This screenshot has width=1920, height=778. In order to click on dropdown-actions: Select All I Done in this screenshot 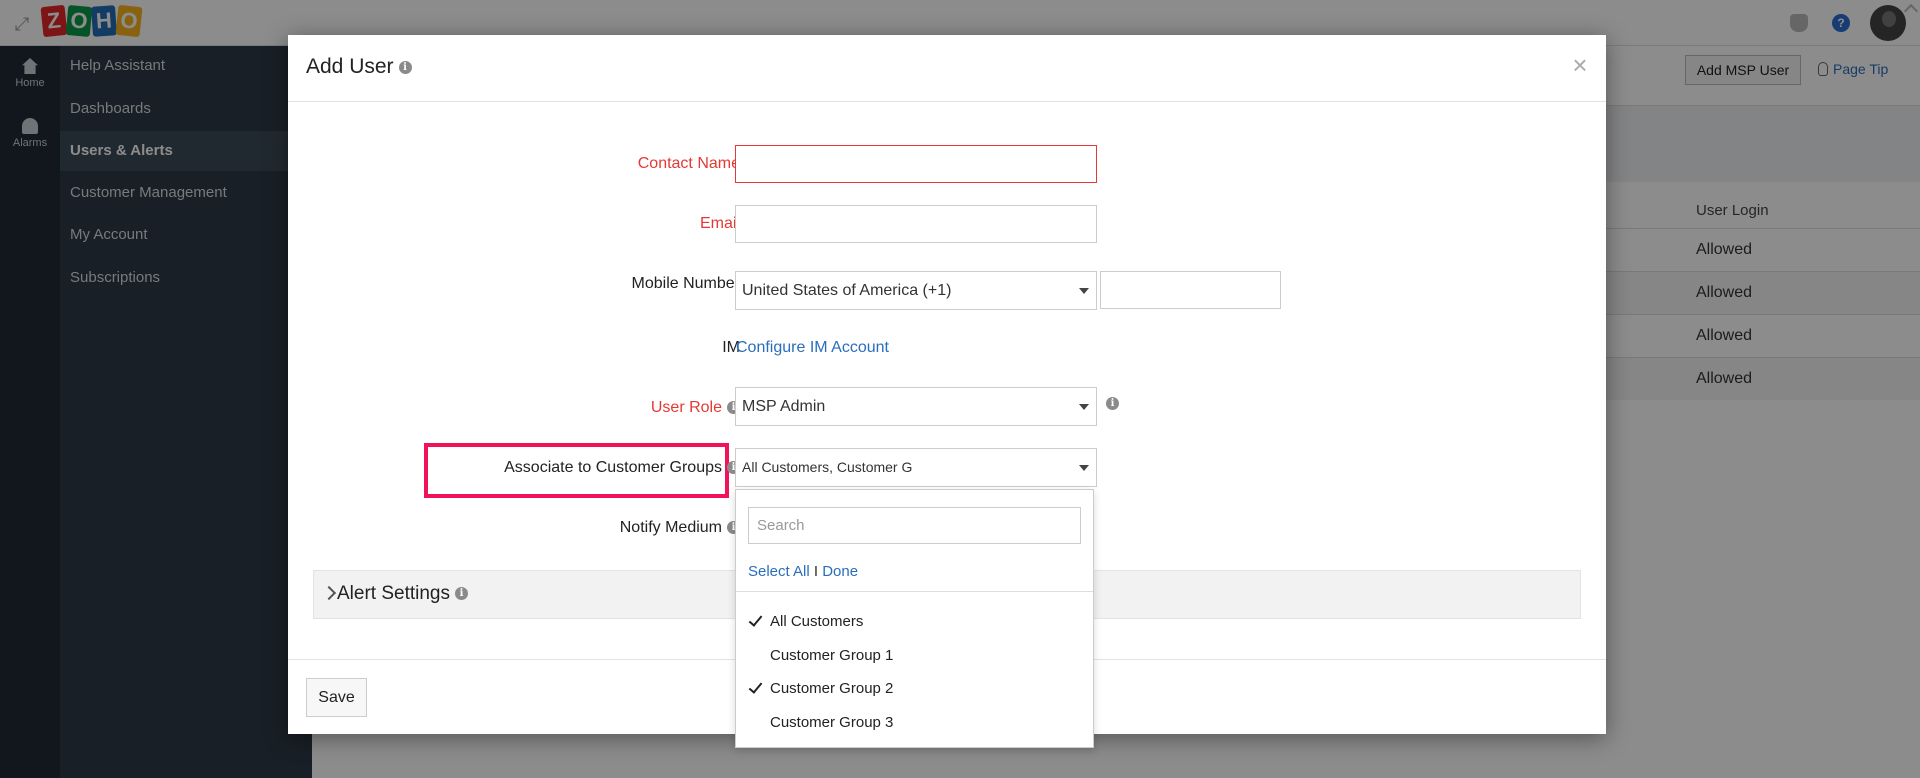, I will do `click(803, 571)`.